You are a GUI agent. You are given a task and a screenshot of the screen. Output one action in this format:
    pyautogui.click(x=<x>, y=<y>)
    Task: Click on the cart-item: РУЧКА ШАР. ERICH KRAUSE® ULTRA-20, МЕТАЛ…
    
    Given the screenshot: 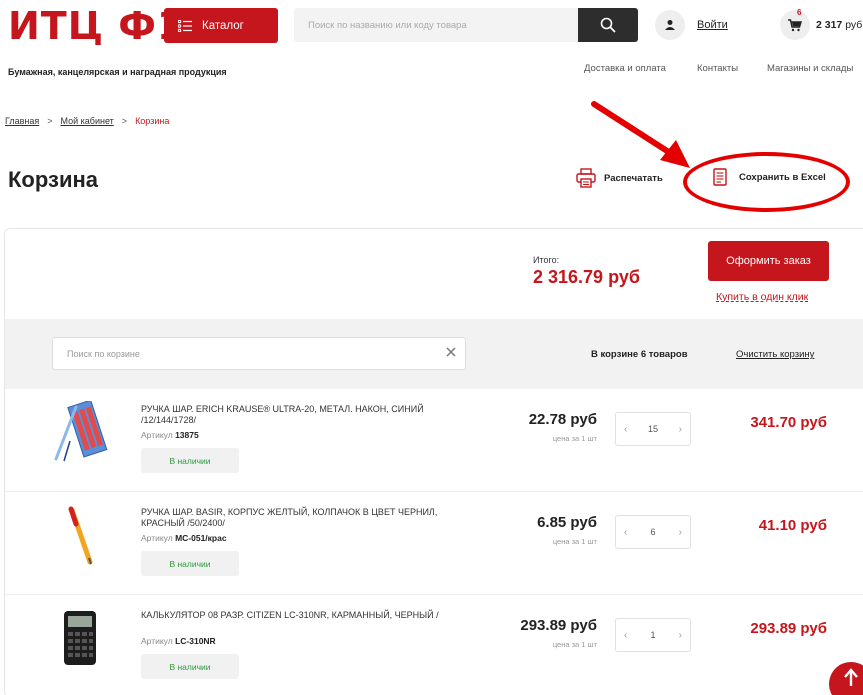 What is the action you would take?
    pyautogui.click(x=434, y=440)
    